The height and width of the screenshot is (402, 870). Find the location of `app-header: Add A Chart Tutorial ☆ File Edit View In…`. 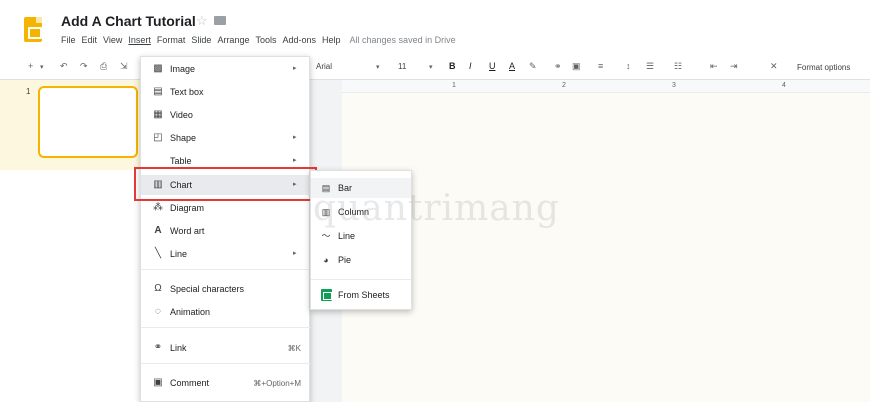

app-header: Add A Chart Tutorial ☆ File Edit View In… is located at coordinates (435, 28).